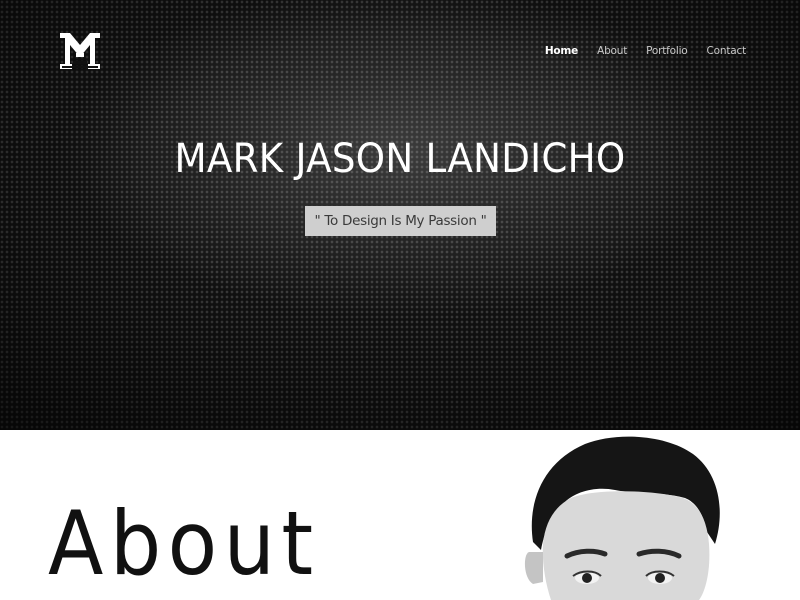  I want to click on main-nav: Home About Portfolio Contact, so click(645, 51).